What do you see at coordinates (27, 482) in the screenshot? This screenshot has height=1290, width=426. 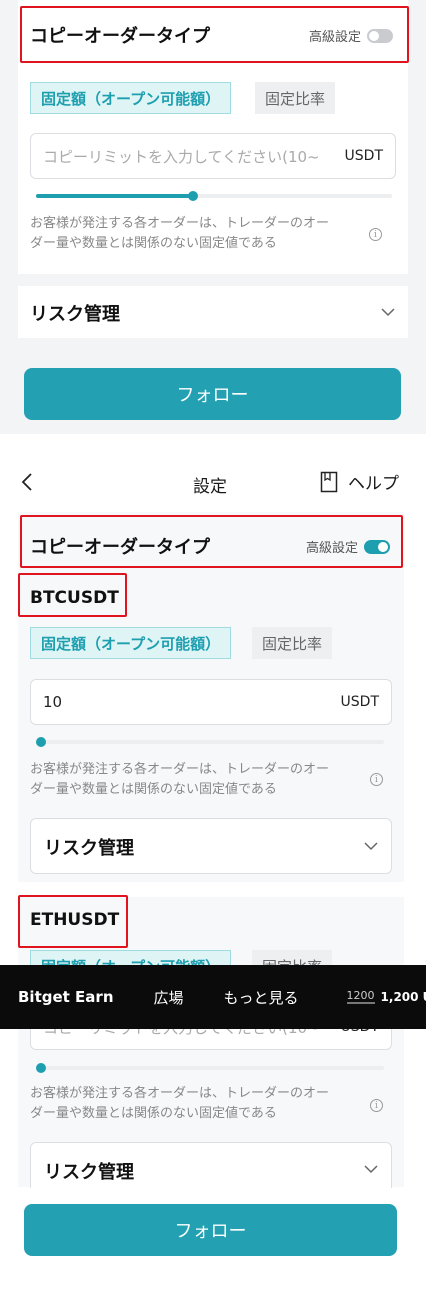 I see `back-arrow-icon` at bounding box center [27, 482].